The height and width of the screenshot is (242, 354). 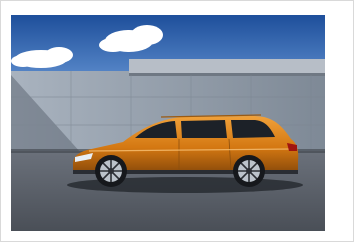 I want to click on rear-wheel, so click(x=249, y=171).